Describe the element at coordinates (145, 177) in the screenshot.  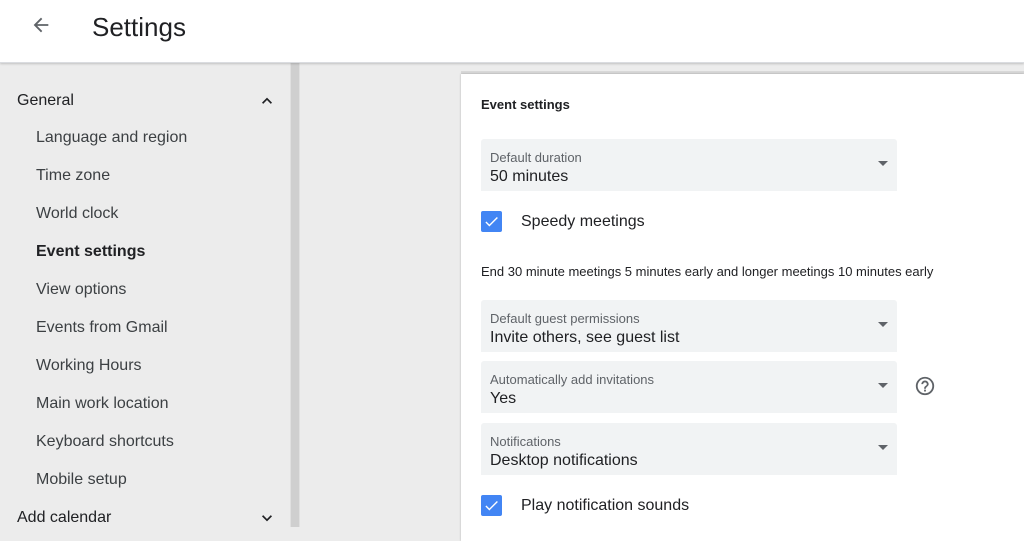
I see `sidebar-item-time-zone: Time zone` at that location.